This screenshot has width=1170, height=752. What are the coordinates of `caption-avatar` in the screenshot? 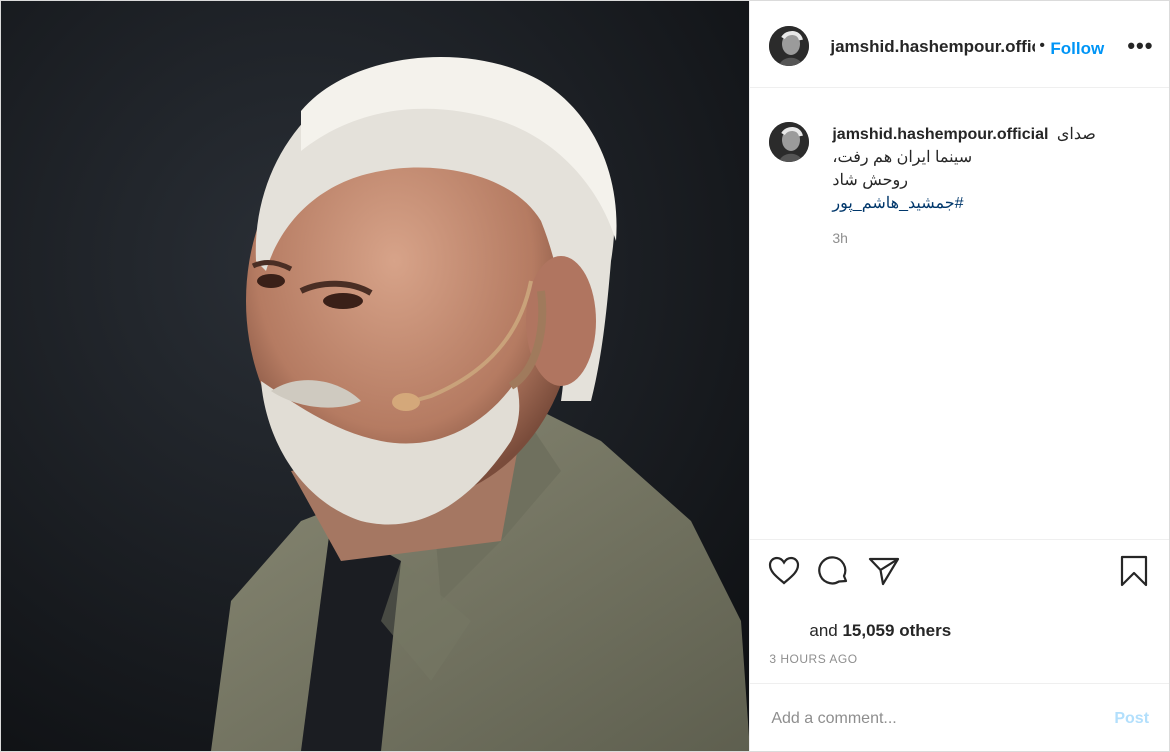 It's located at (789, 142).